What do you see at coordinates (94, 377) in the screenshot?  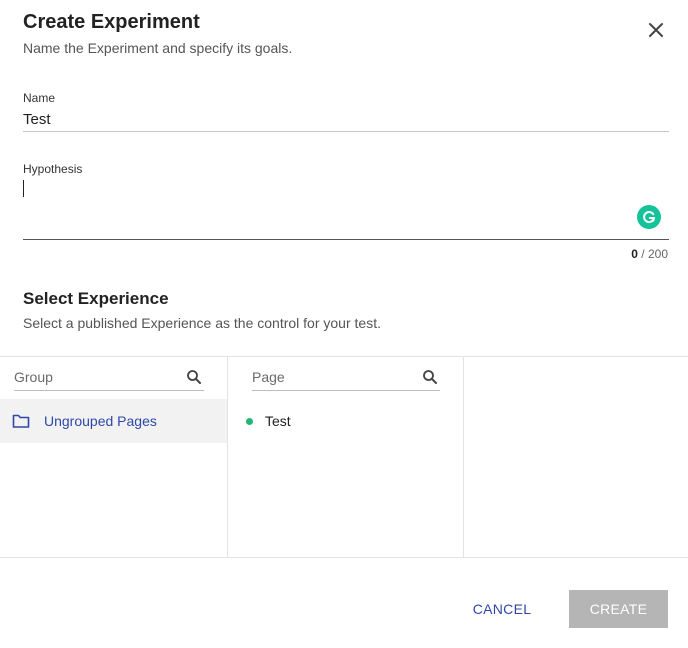 I see `group-search-input` at bounding box center [94, 377].